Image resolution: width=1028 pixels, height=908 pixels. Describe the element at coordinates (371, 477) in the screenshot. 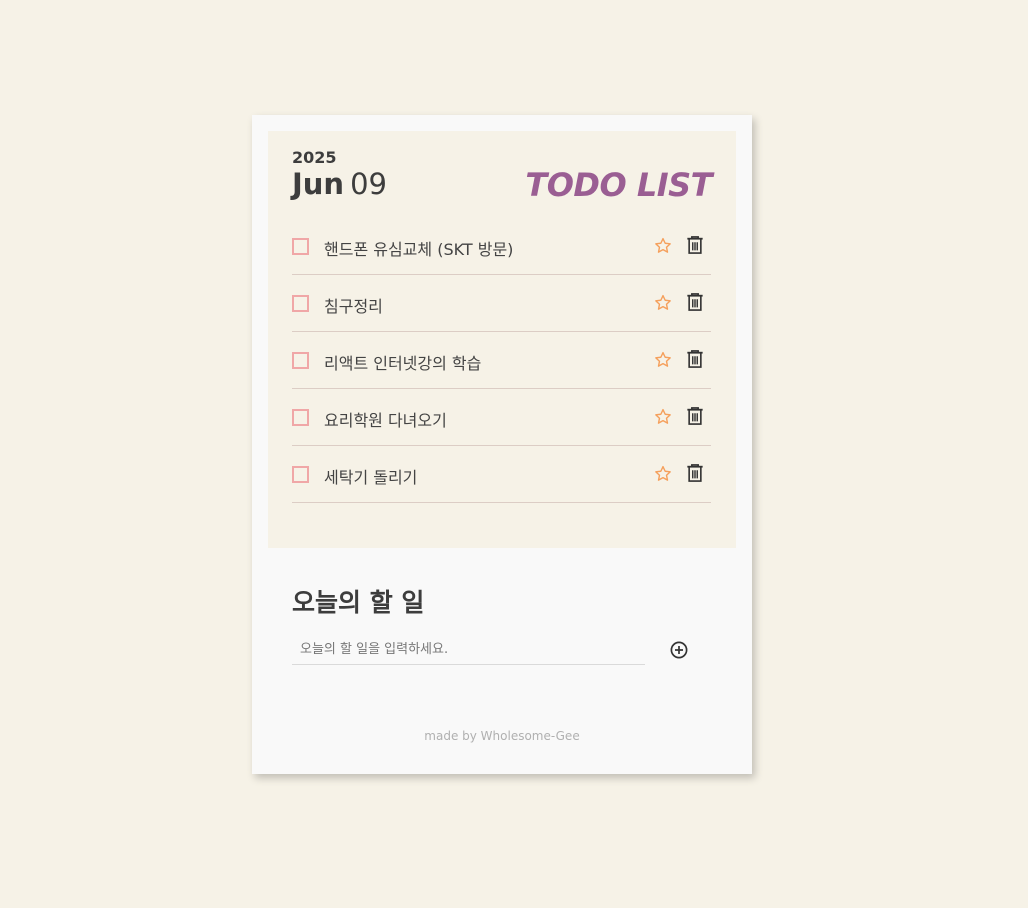

I see `todo-text: 세탁기 돌리기` at that location.